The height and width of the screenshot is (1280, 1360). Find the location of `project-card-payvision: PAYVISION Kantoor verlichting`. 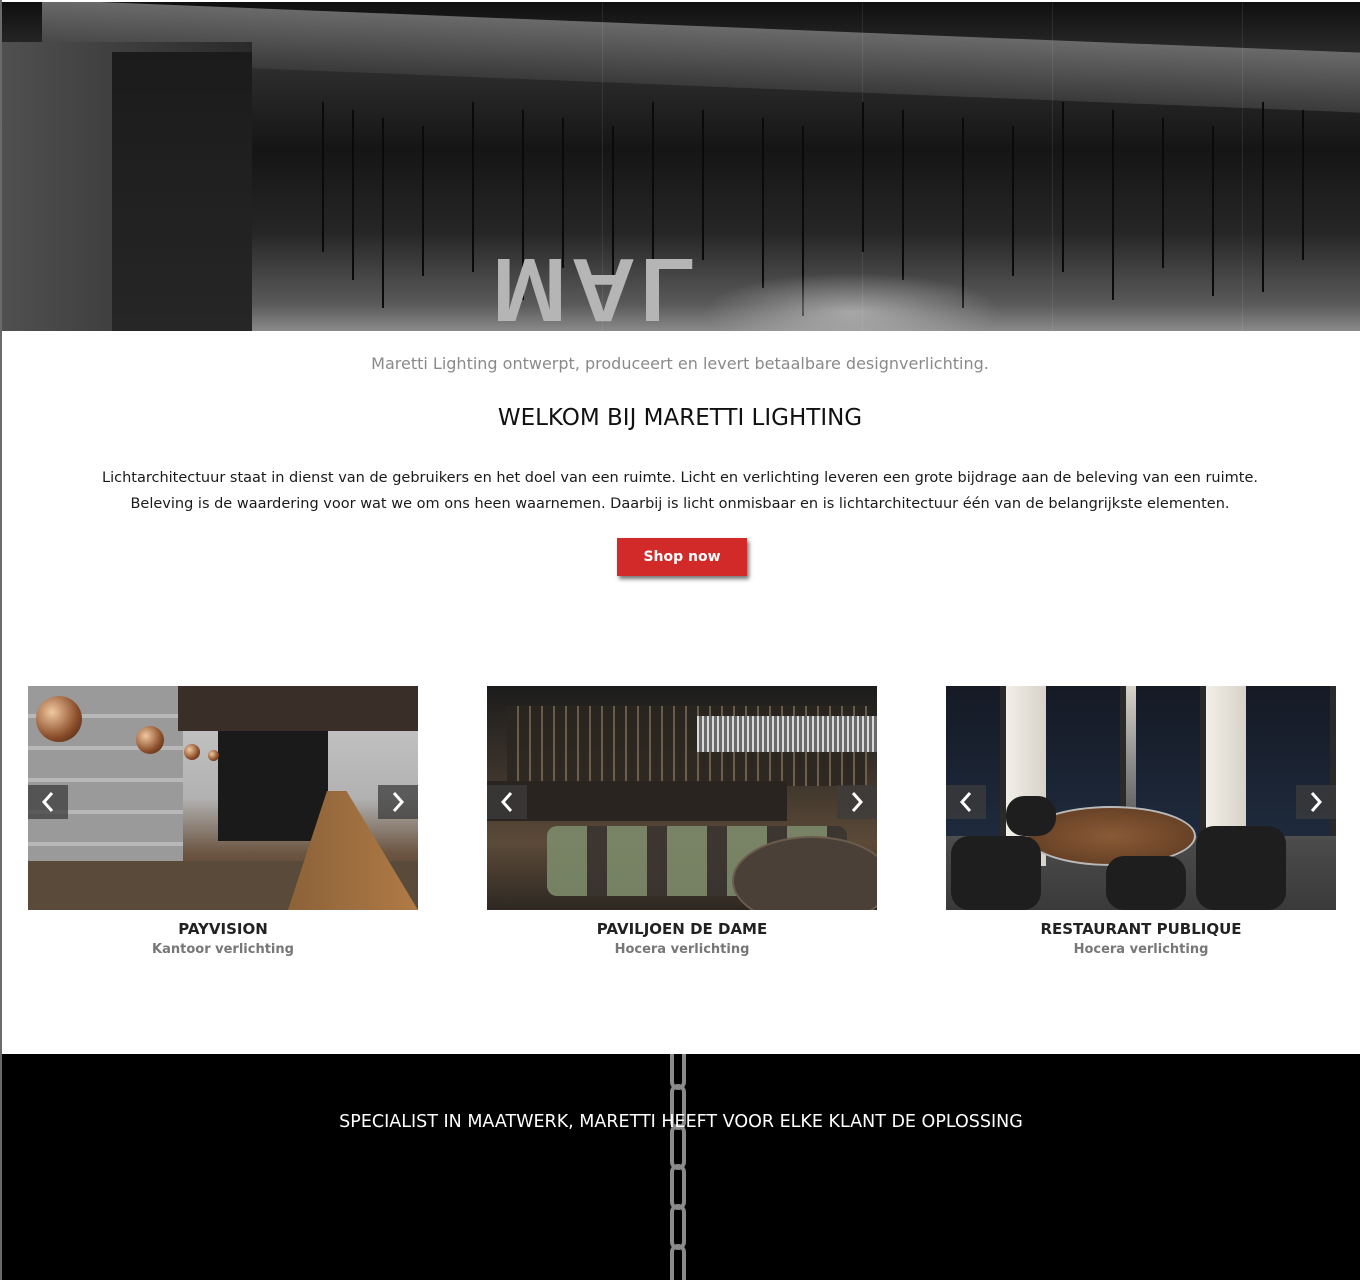

project-card-payvision: PAYVISION Kantoor verlichting is located at coordinates (223, 821).